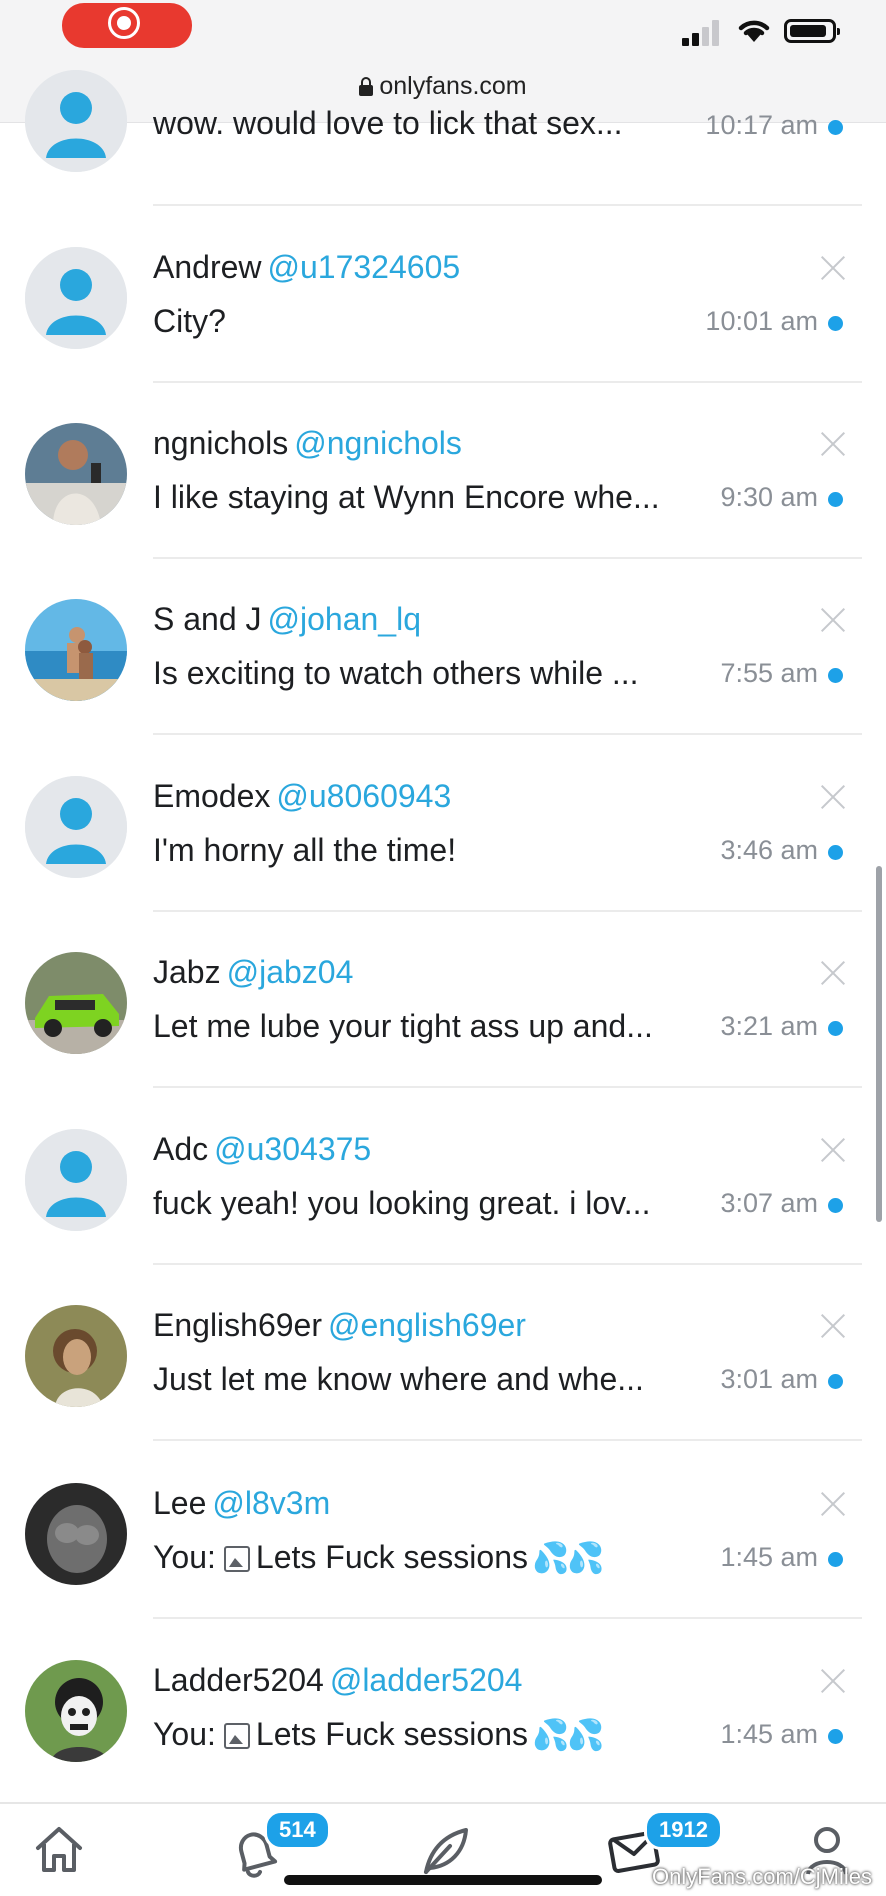 This screenshot has height=1896, width=886. What do you see at coordinates (769, 1203) in the screenshot?
I see `message-time: 3:07 am` at bounding box center [769, 1203].